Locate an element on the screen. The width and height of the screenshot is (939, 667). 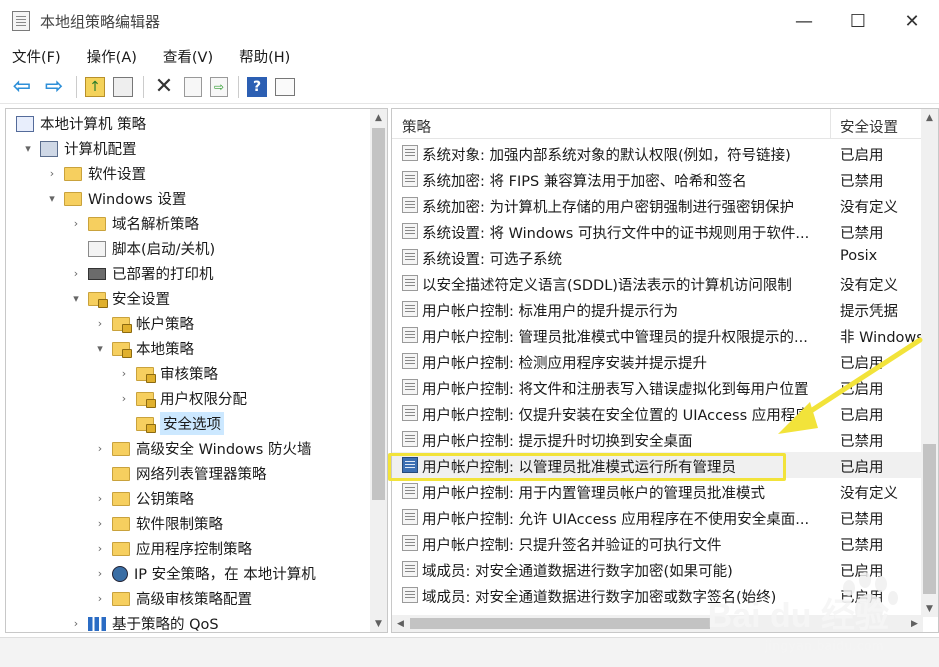
help-icon: ? is located at coordinates (257, 86).